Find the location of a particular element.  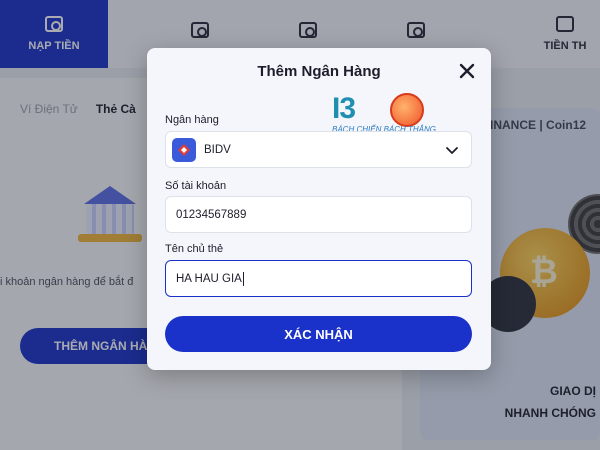

bank-select-value: BIDV is located at coordinates (217, 149).